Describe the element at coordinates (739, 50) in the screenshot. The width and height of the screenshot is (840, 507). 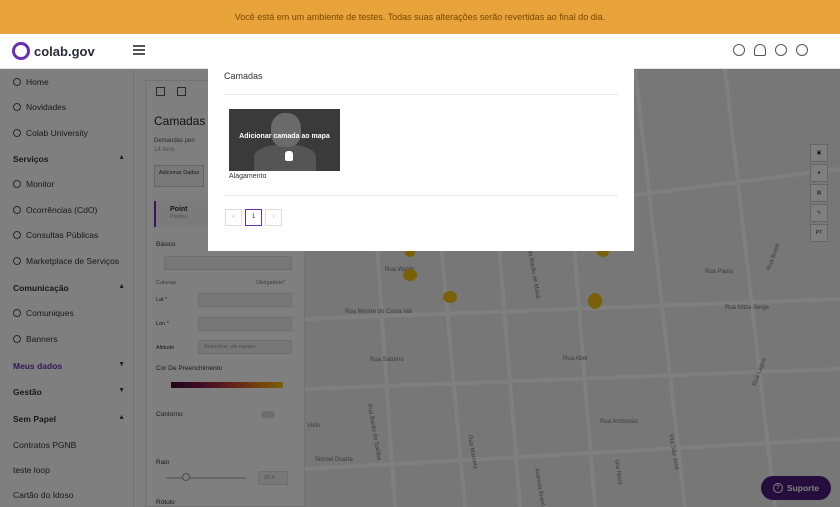
I see `gear-icon` at that location.